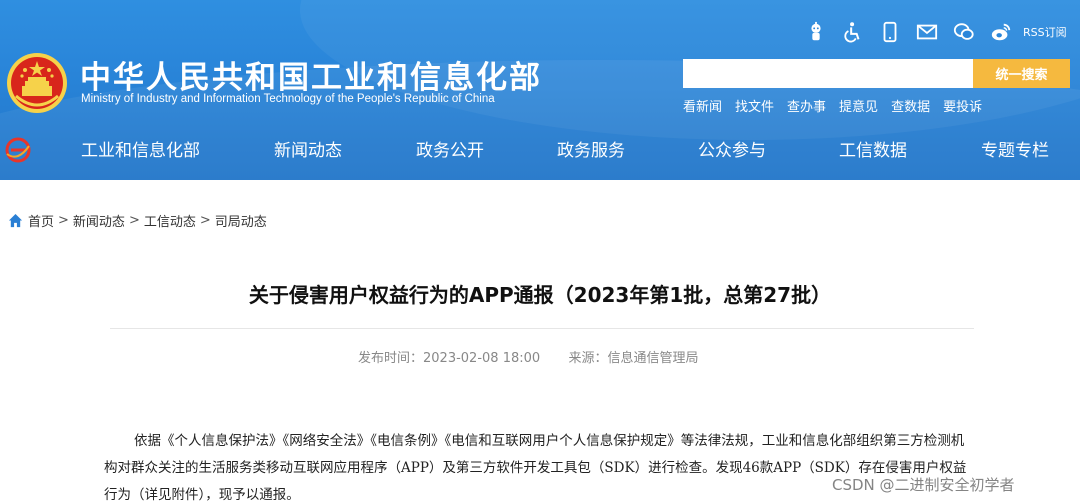 This screenshot has height=504, width=1080. What do you see at coordinates (964, 32) in the screenshot?
I see `wechat-icon` at bounding box center [964, 32].